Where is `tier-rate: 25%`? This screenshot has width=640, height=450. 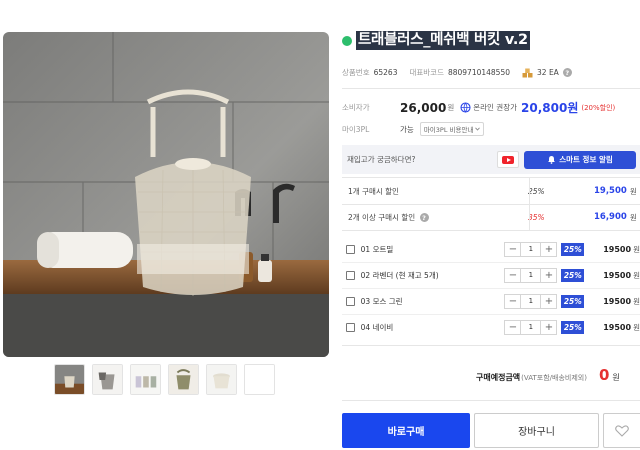 tier-rate: 25% is located at coordinates (536, 191).